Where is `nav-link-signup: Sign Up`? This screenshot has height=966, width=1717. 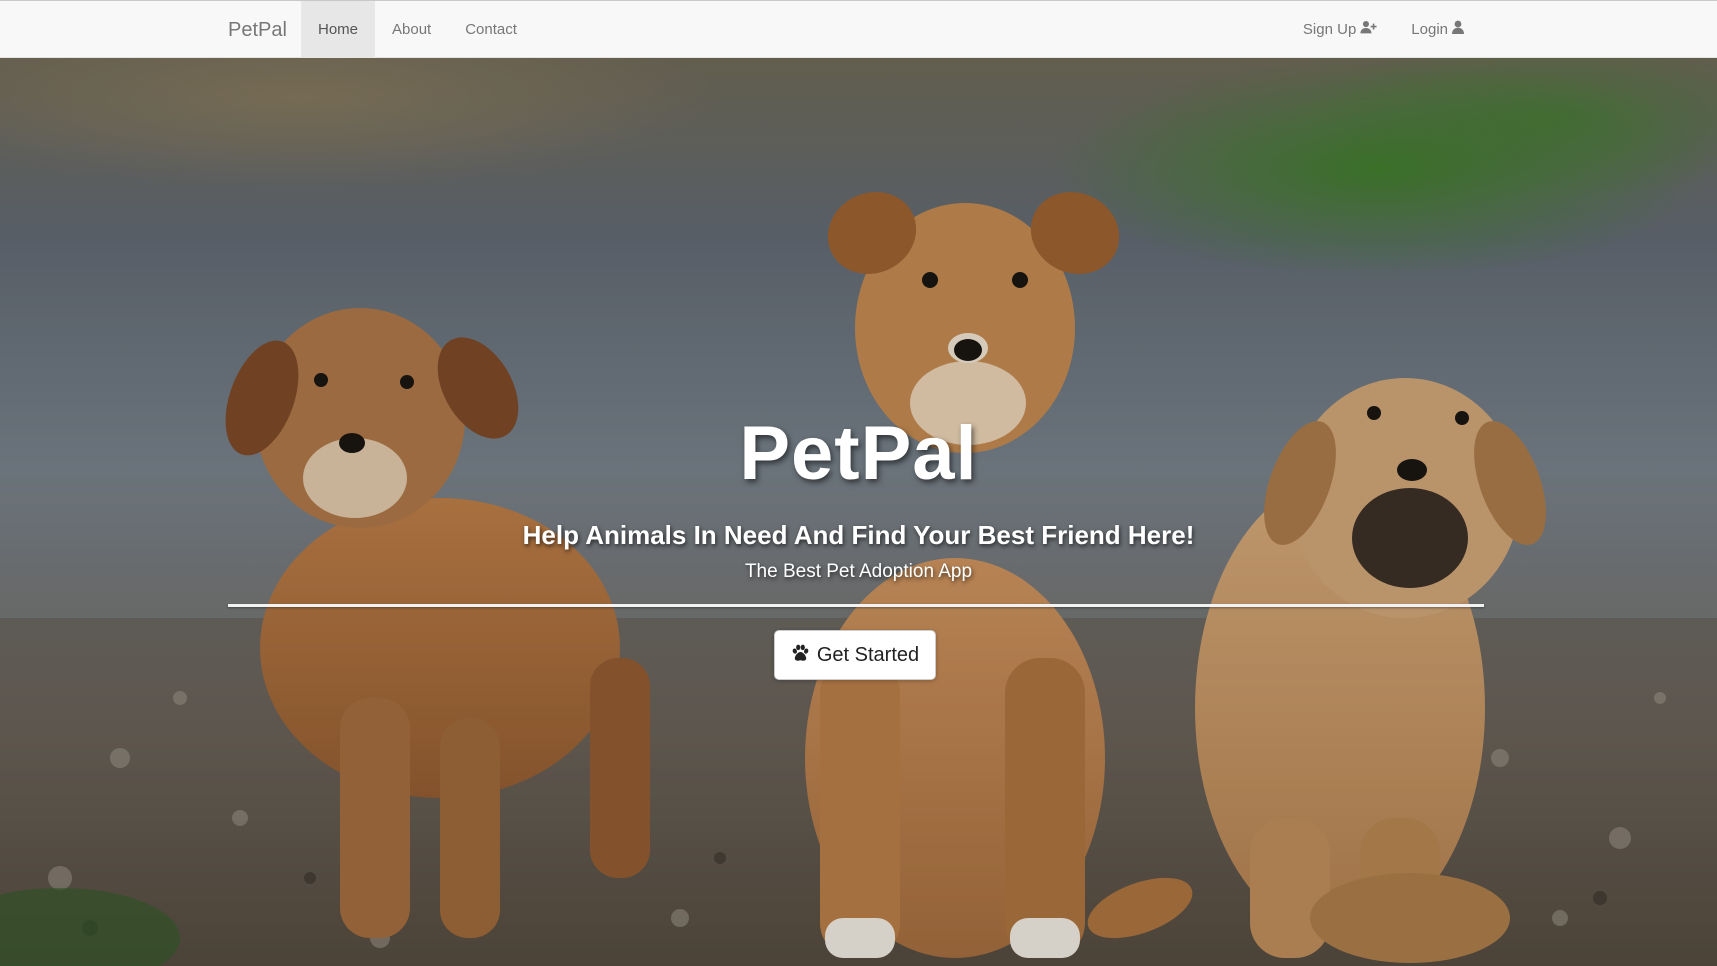 nav-link-signup: Sign Up is located at coordinates (1340, 29).